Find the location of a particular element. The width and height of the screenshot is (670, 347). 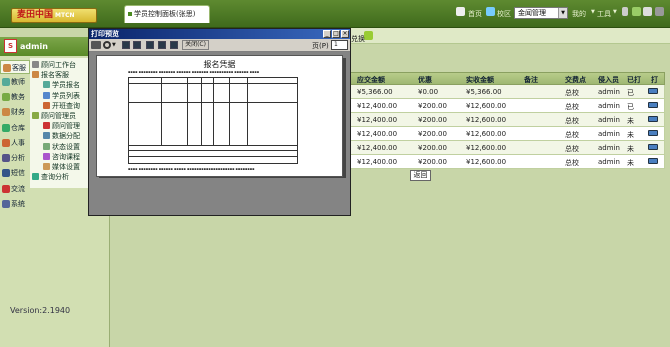

tree-item: 媒体设置 is located at coordinates (61, 167).